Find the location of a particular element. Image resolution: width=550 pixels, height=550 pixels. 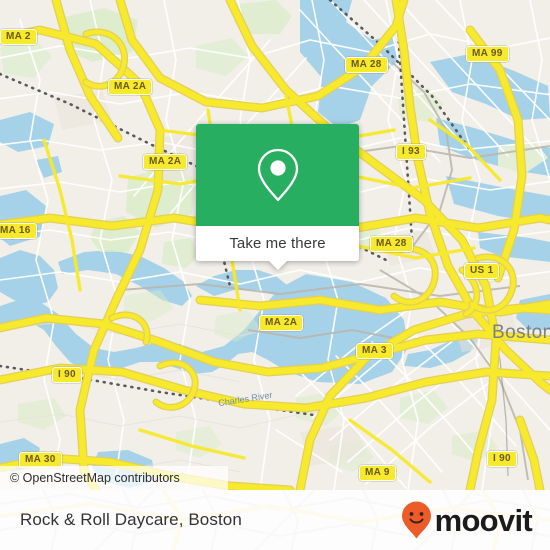

popup-pointer-tail is located at coordinates (277, 265).